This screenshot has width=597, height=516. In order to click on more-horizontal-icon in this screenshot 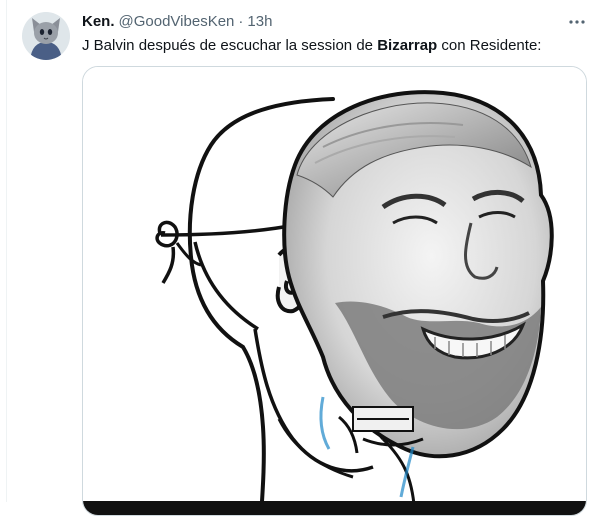, I will do `click(577, 22)`.